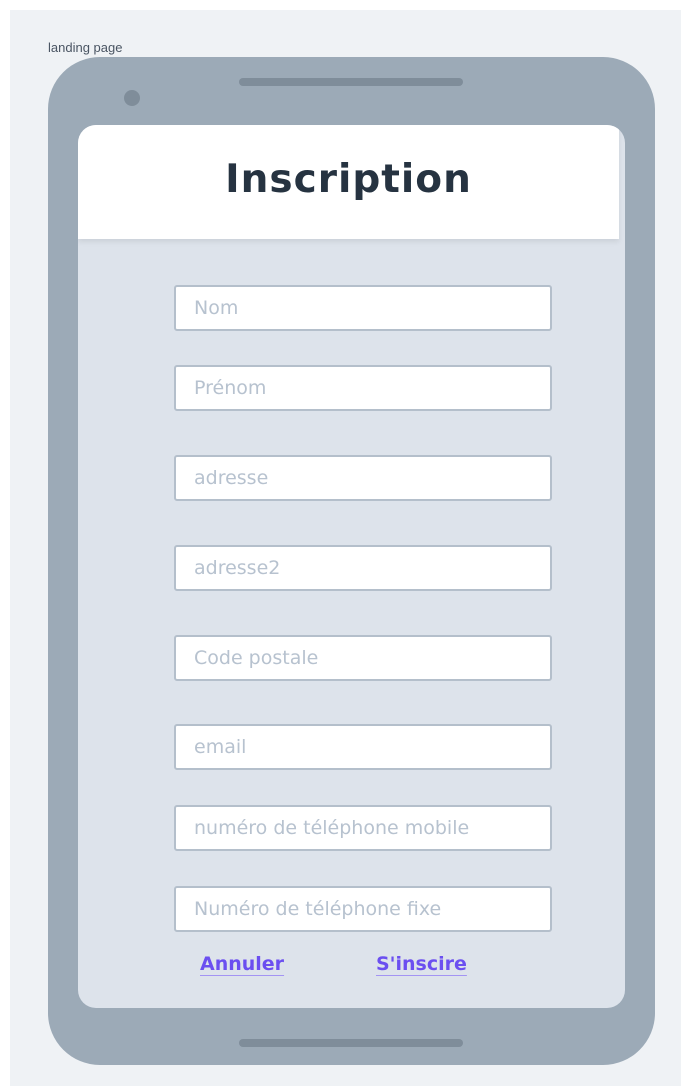 The width and height of the screenshot is (681, 1086). I want to click on form-title: Inscription, so click(348, 179).